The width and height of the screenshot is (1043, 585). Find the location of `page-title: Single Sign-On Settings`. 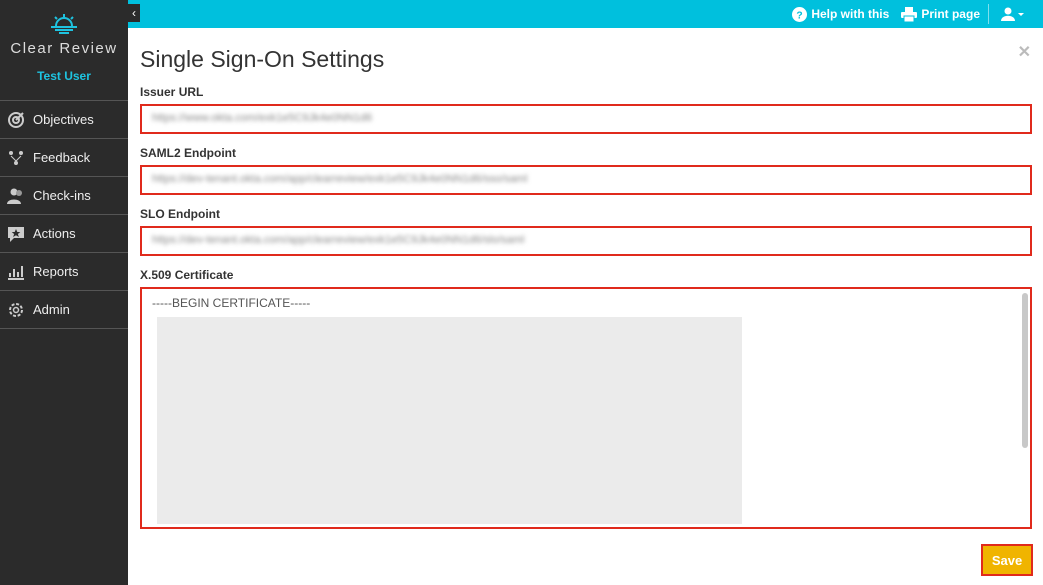

page-title: Single Sign-On Settings is located at coordinates (262, 59).